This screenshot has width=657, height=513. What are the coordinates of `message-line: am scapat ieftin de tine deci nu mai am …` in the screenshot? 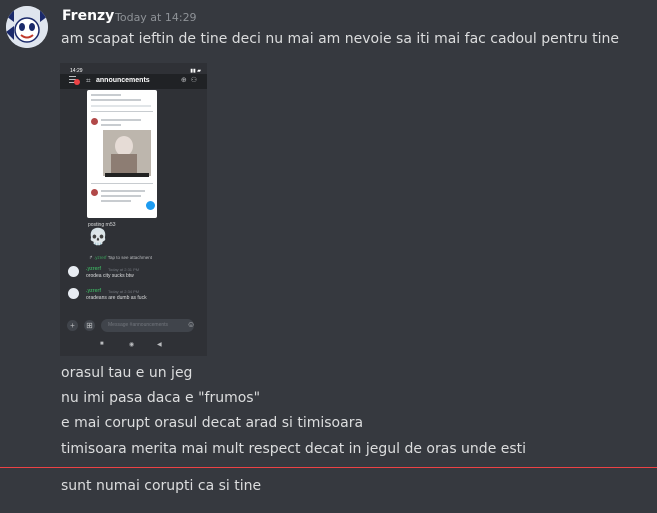 It's located at (340, 39).